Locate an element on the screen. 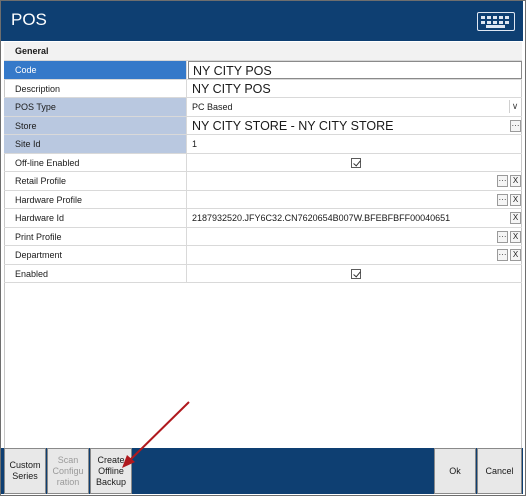 Image resolution: width=526 pixels, height=496 pixels. label-store: Store is located at coordinates (95, 125).